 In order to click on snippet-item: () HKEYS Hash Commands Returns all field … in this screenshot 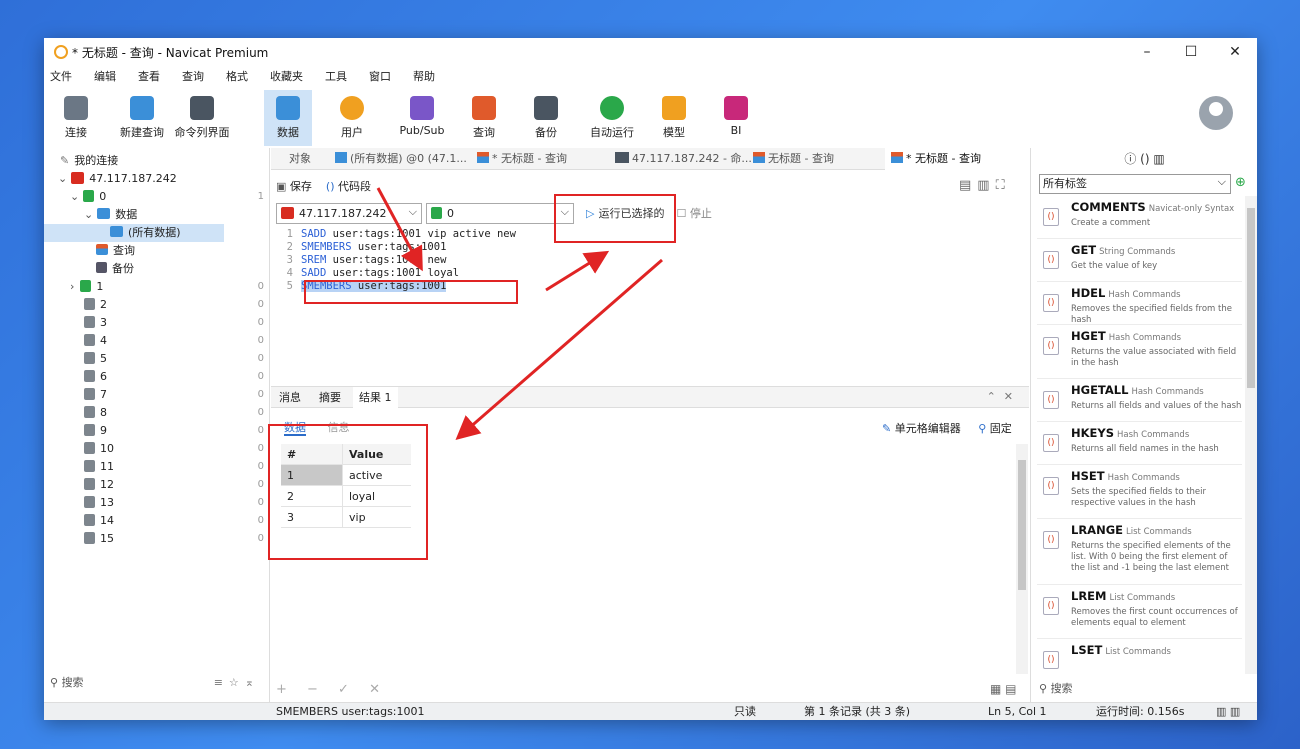, I will do `click(1139, 443)`.